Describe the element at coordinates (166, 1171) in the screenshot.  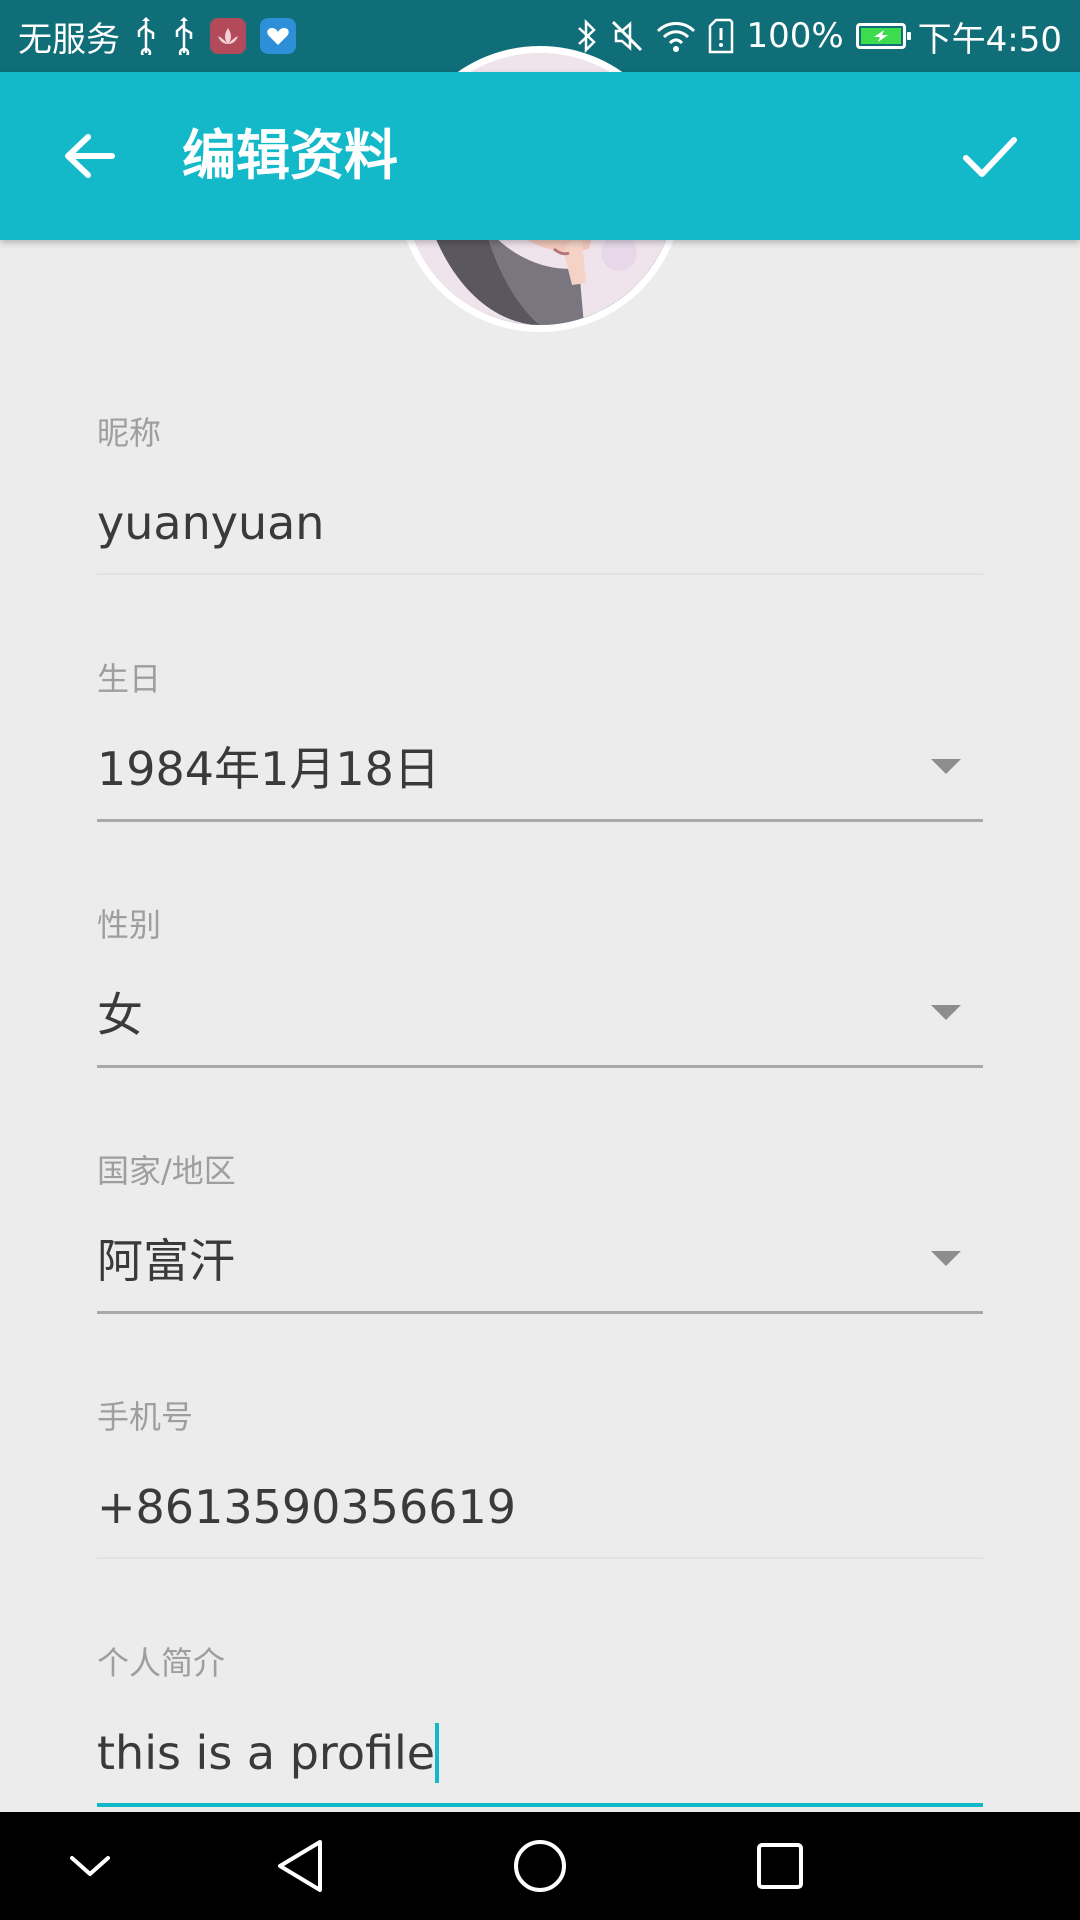
I see `country-label: 国家/地区` at that location.